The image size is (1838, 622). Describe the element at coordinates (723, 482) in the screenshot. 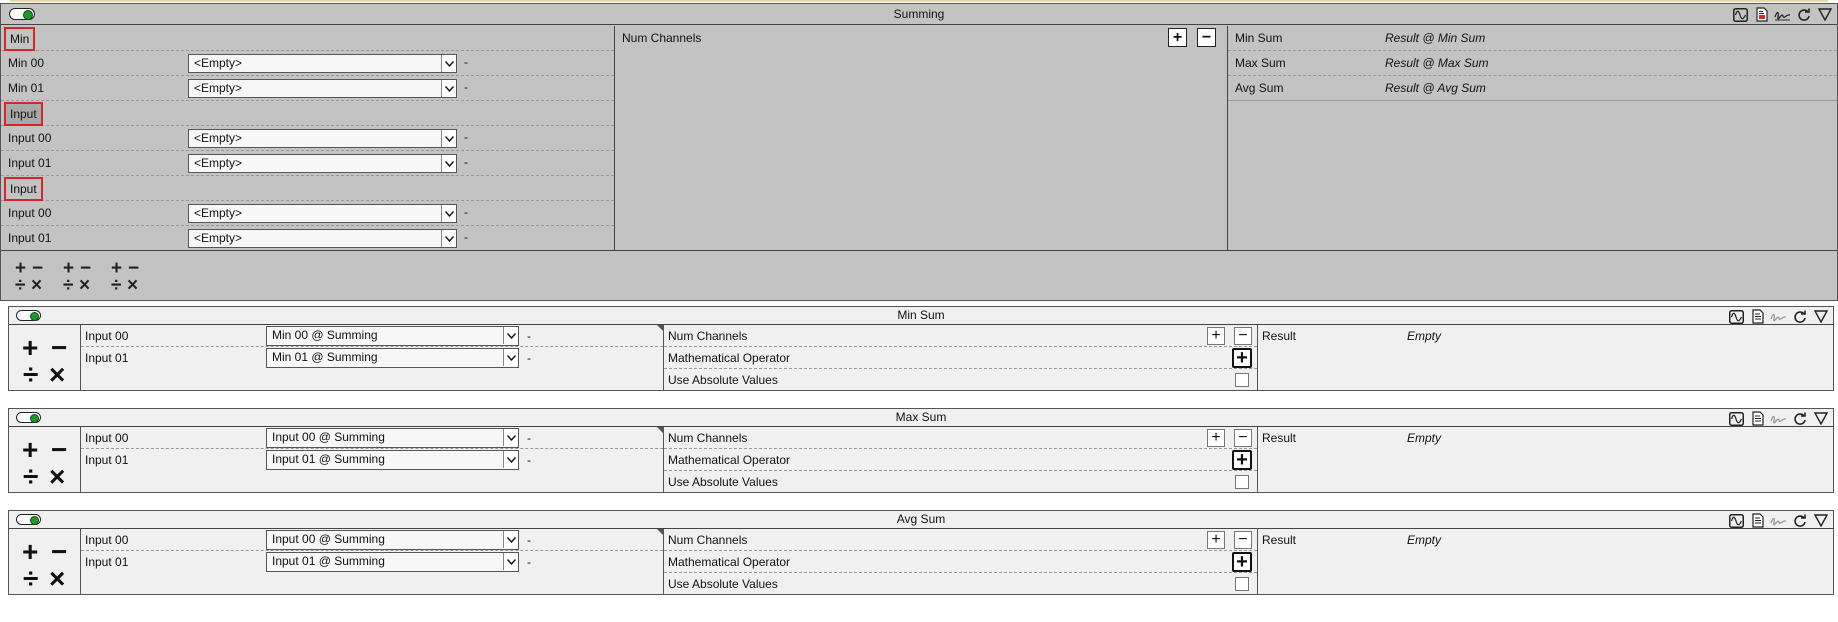

I see `absolute-label: Use Absolute Values` at that location.